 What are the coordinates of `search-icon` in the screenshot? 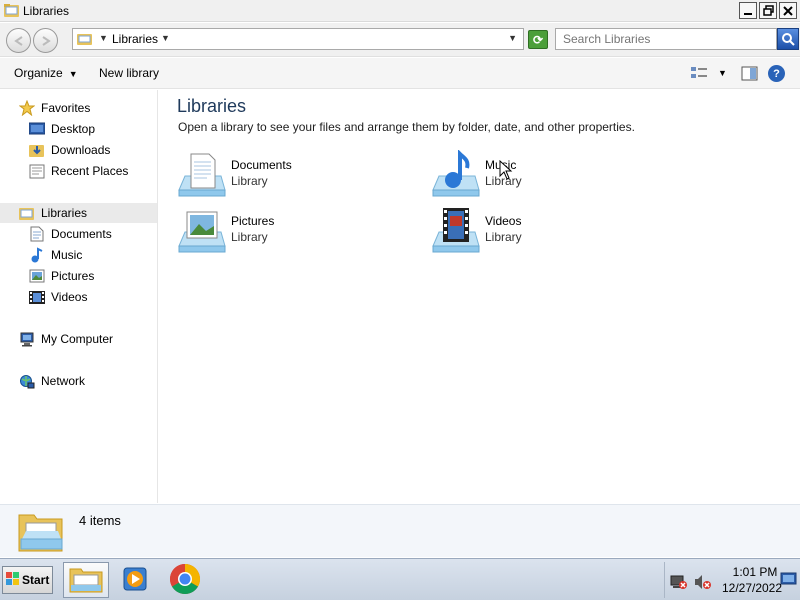 It's located at (788, 39).